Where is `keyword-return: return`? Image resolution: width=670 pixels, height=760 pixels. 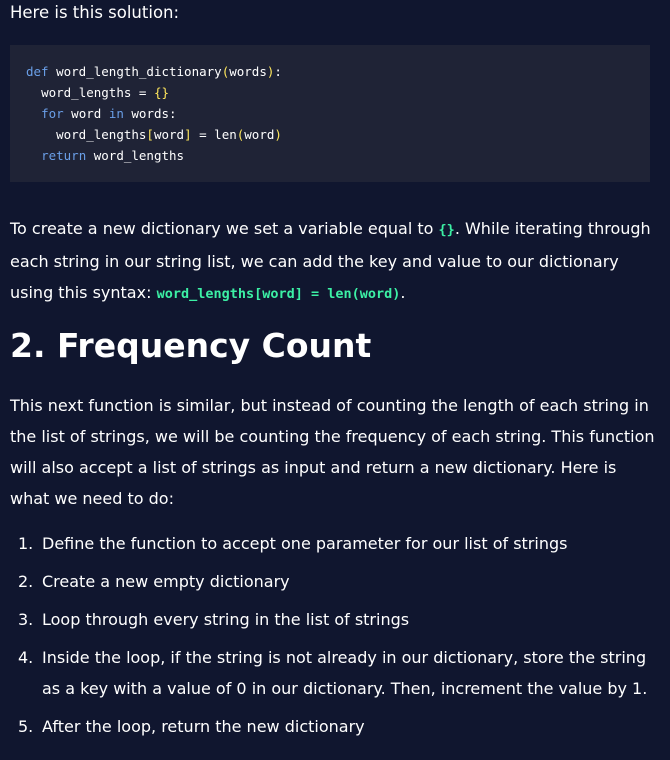 keyword-return: return is located at coordinates (64, 155).